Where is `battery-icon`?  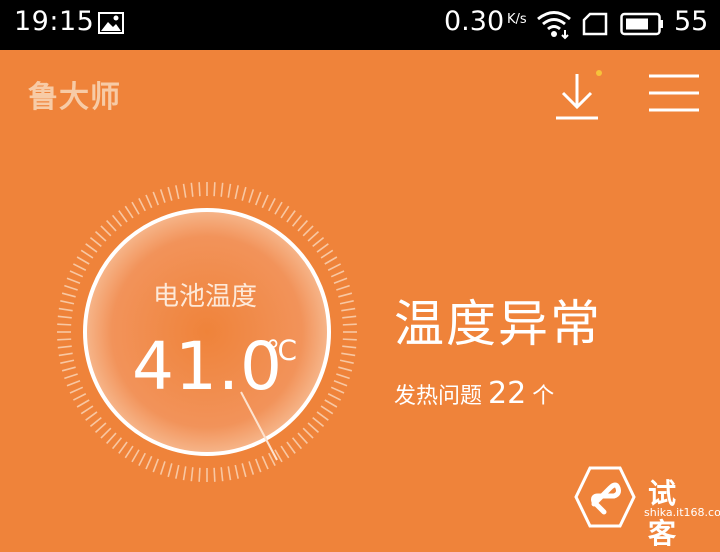 battery-icon is located at coordinates (641, 24).